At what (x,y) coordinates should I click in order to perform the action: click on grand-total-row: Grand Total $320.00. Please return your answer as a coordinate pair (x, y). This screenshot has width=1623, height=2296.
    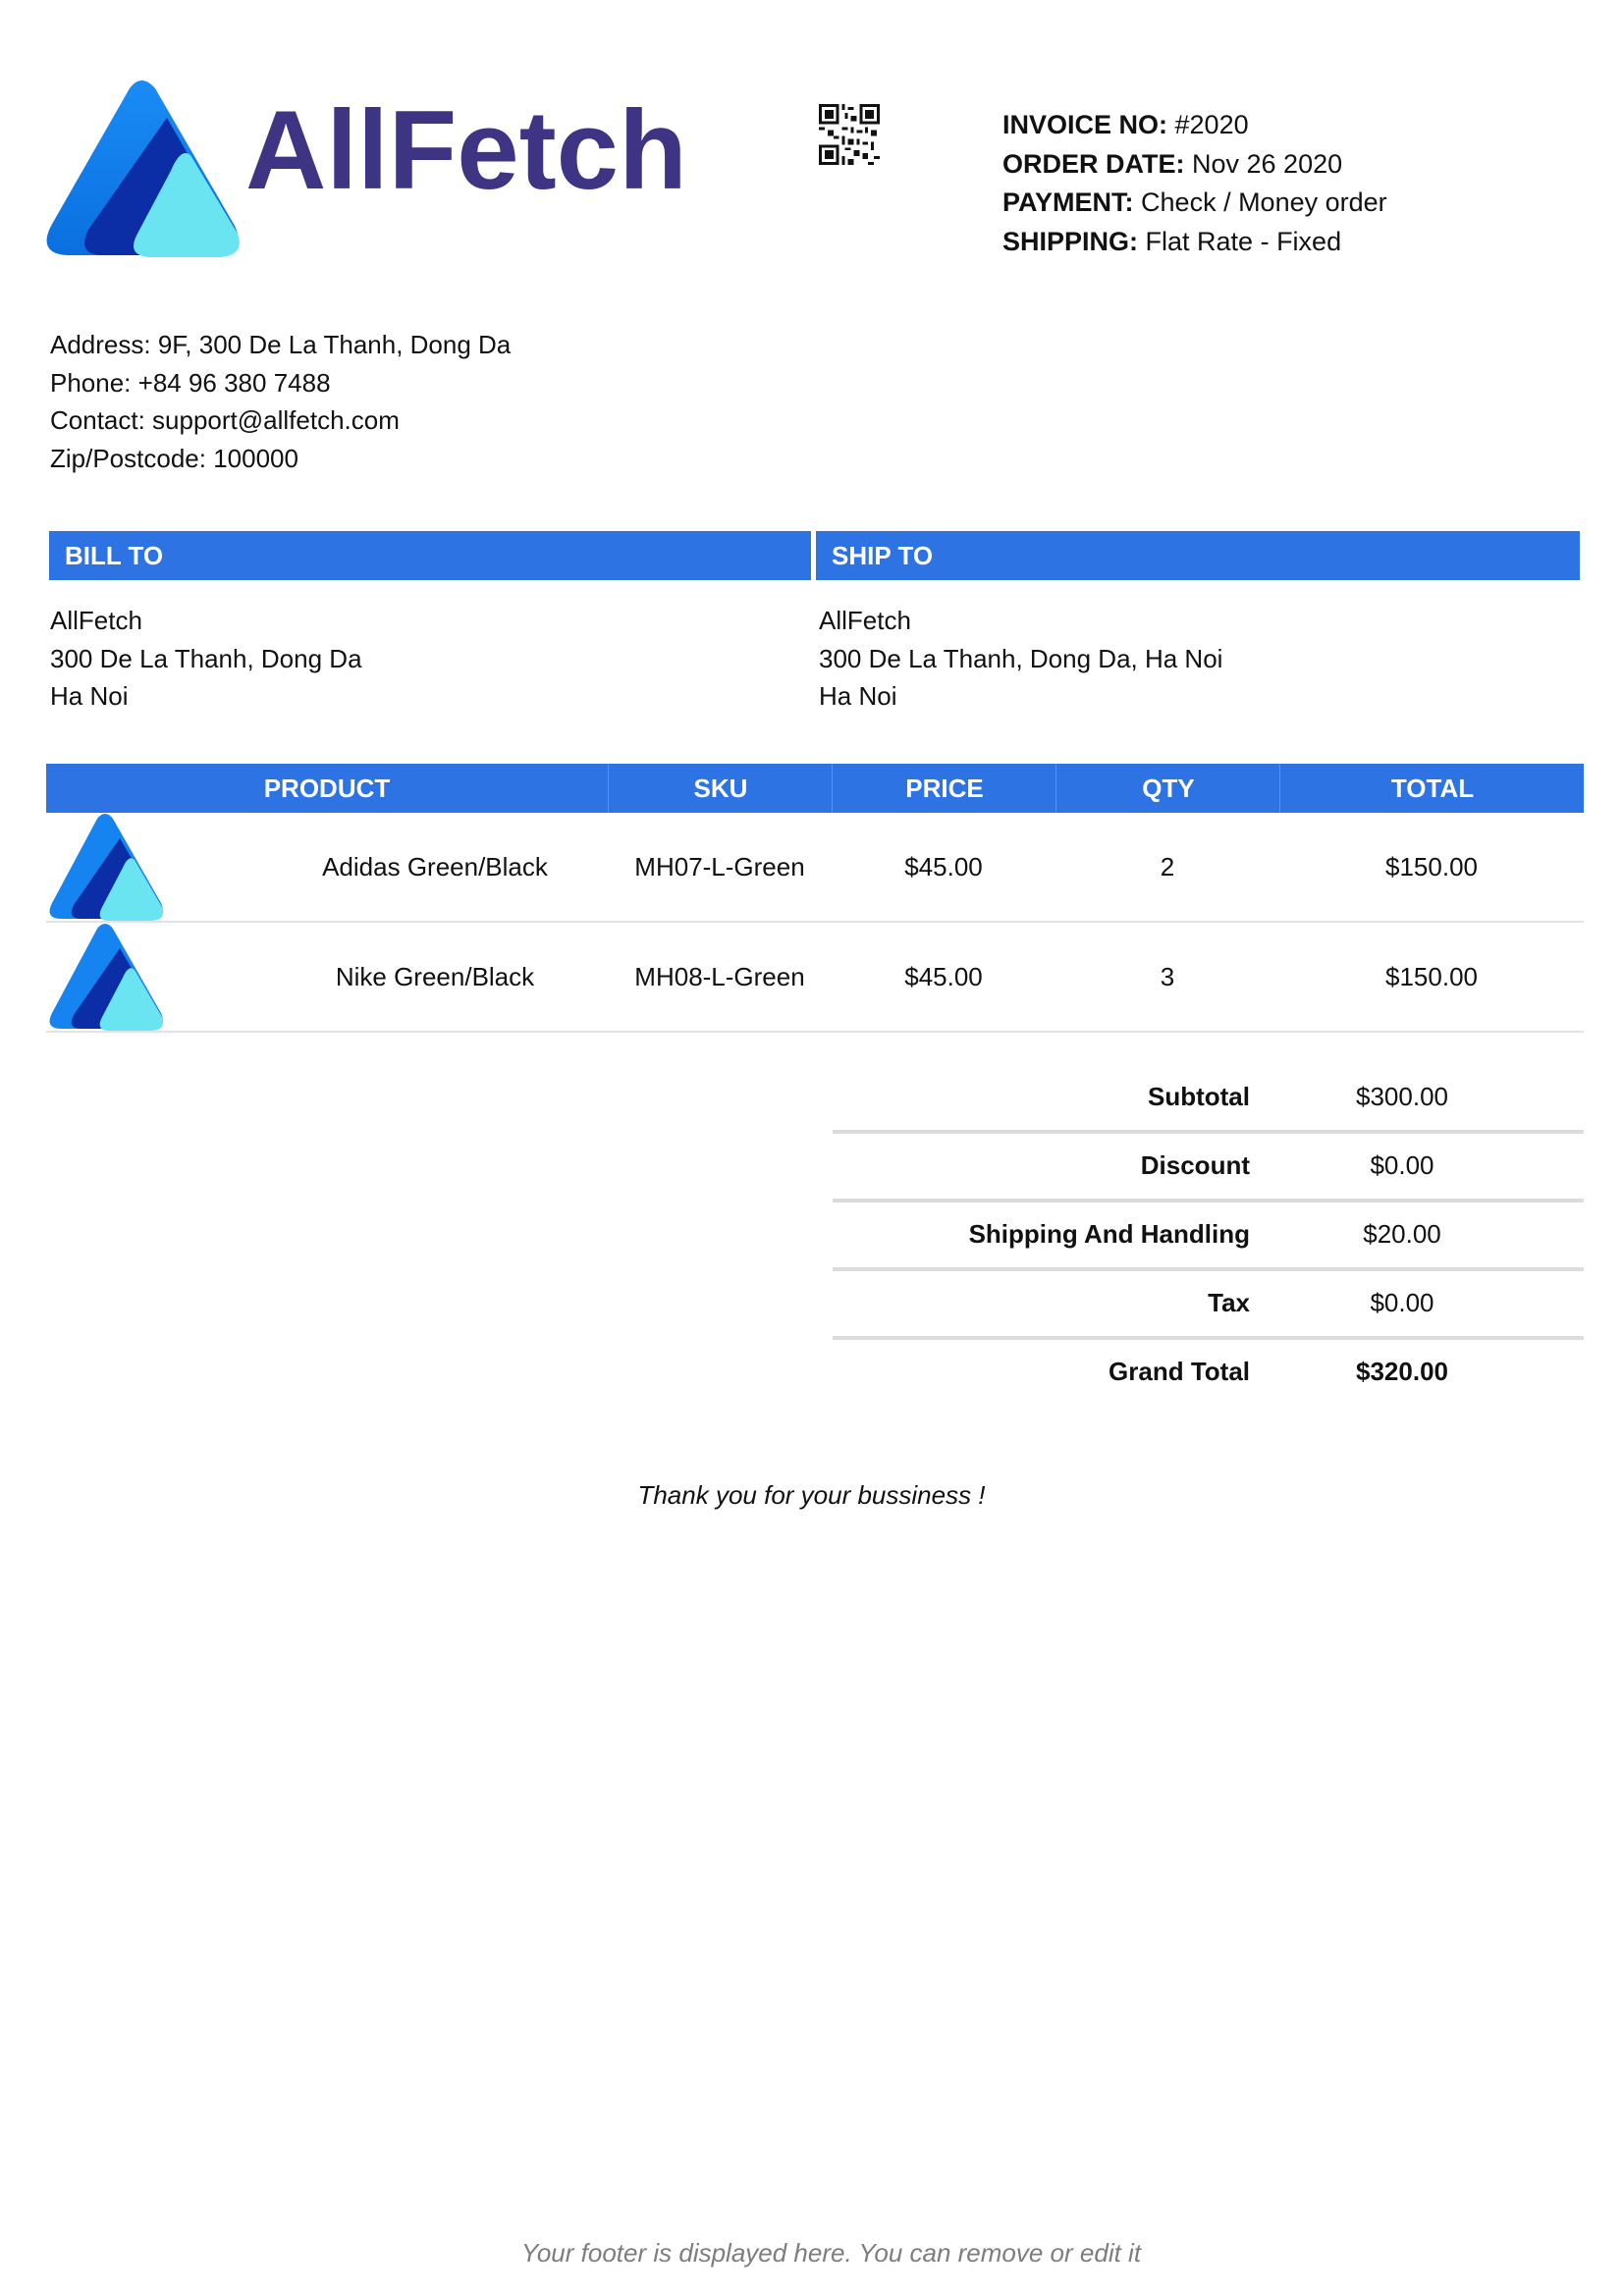
    Looking at the image, I should click on (1208, 1371).